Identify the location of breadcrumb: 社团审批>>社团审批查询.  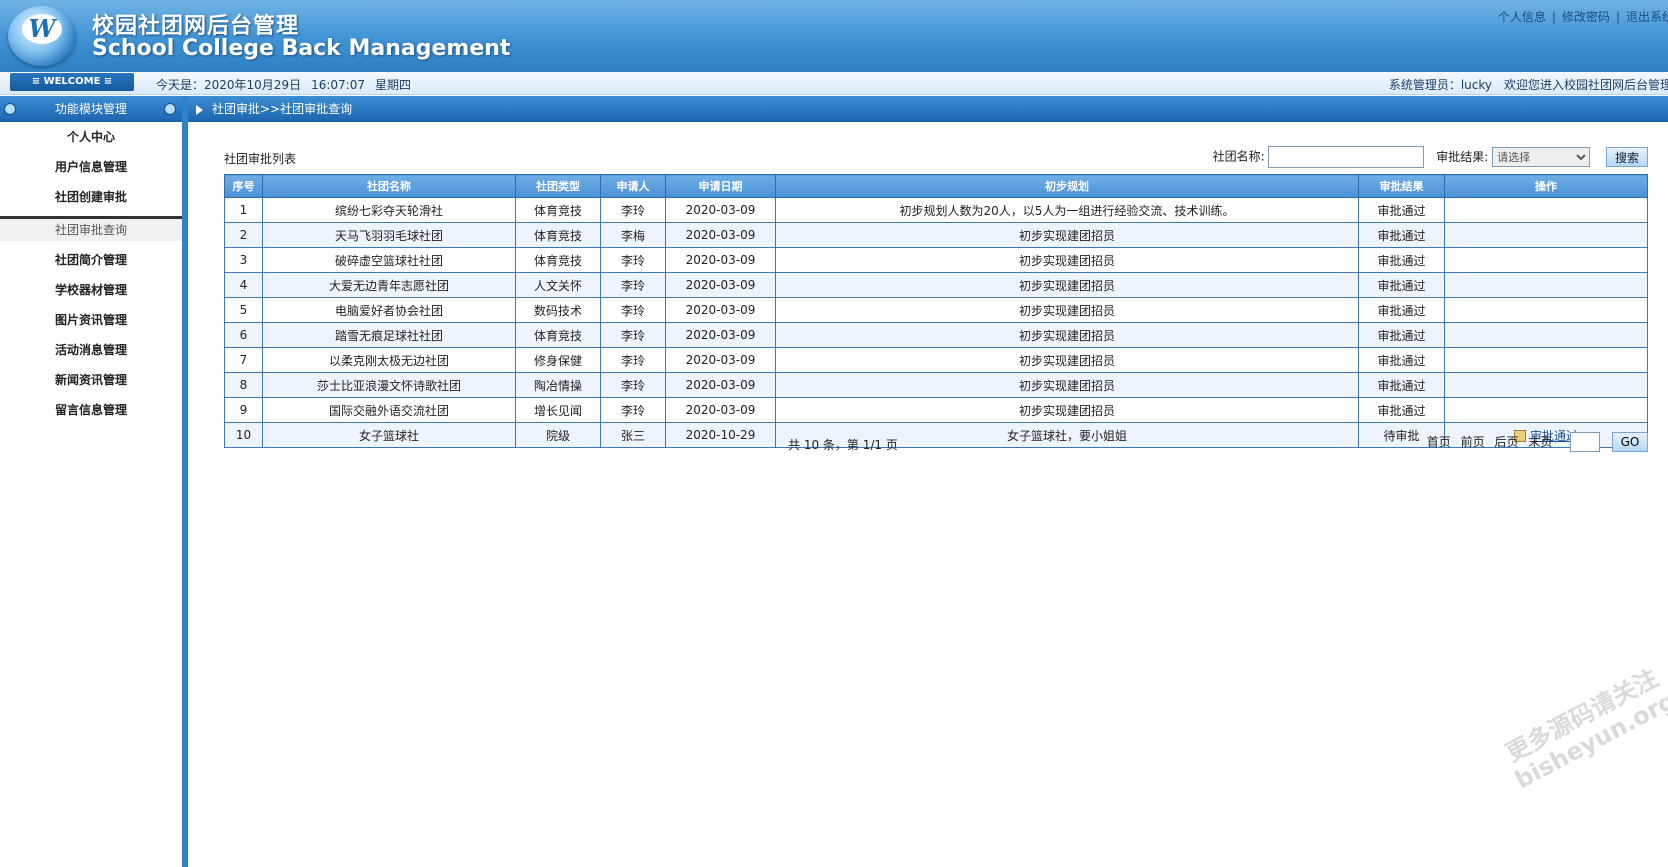
(928, 109).